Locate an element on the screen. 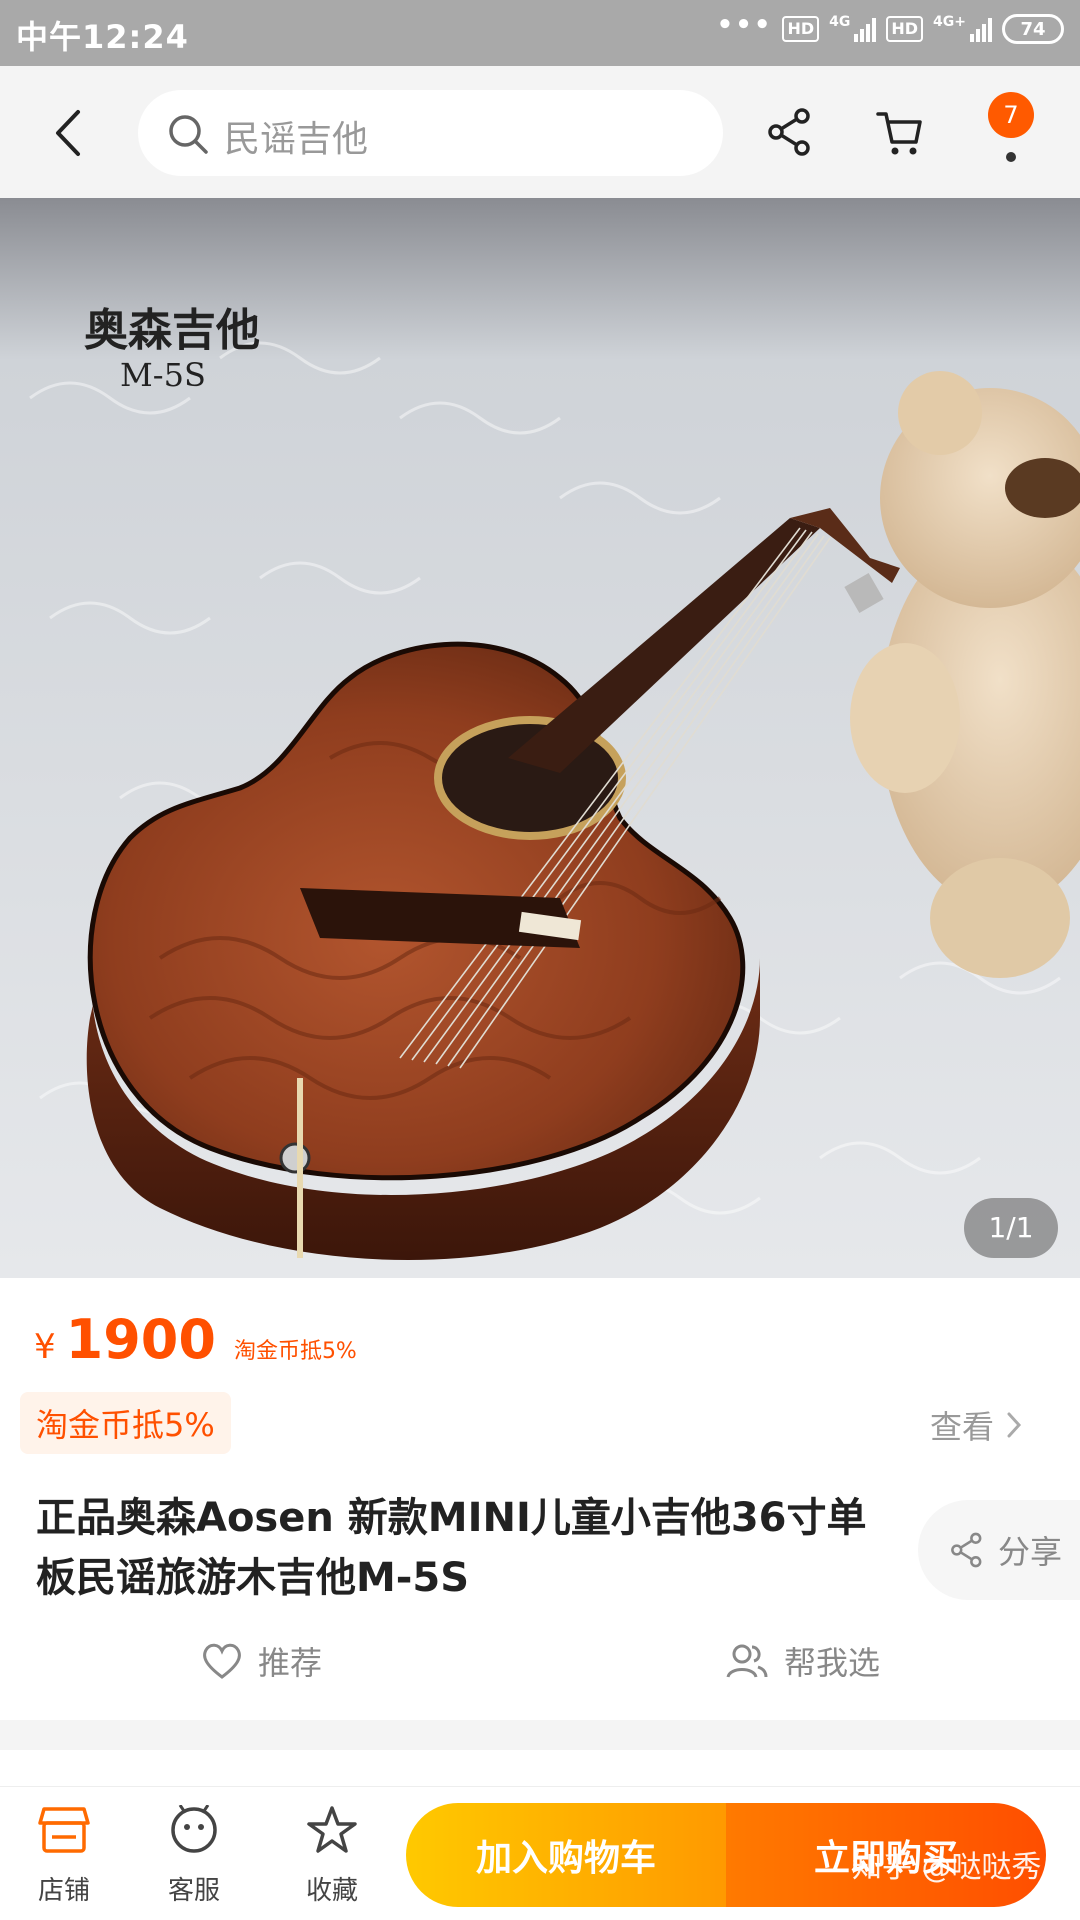 This screenshot has height=1920, width=1080. image-brand-text: 奥森吉他 is located at coordinates (172, 330).